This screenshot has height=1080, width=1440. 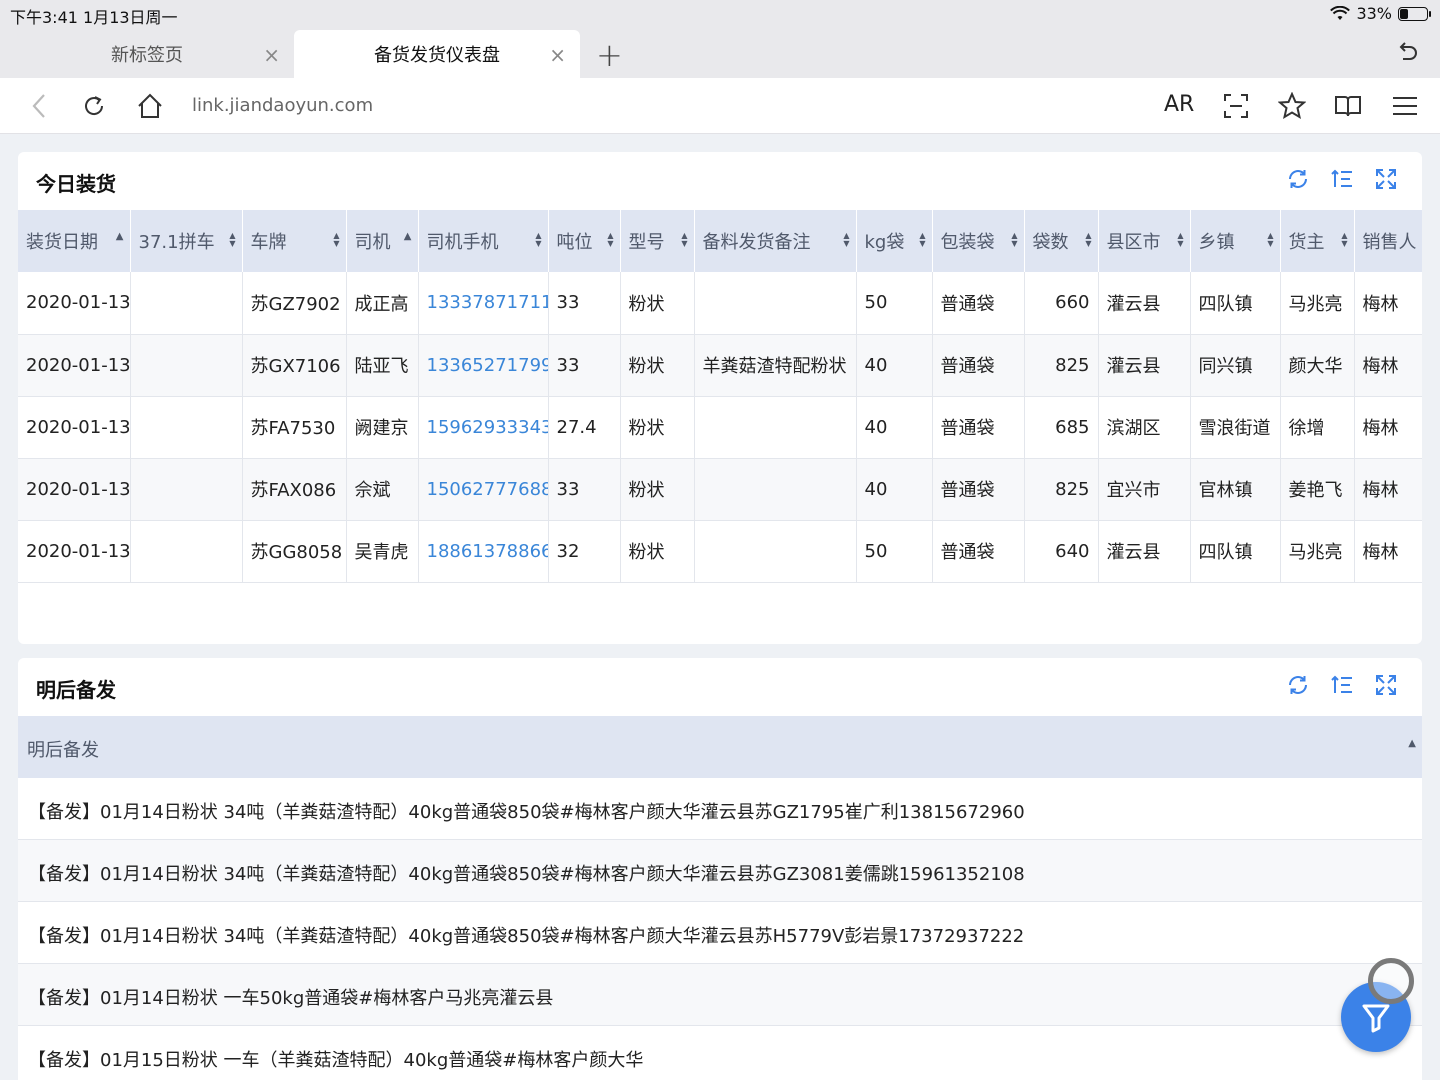 I want to click on table-cell: 同兴镇, so click(x=1235, y=365).